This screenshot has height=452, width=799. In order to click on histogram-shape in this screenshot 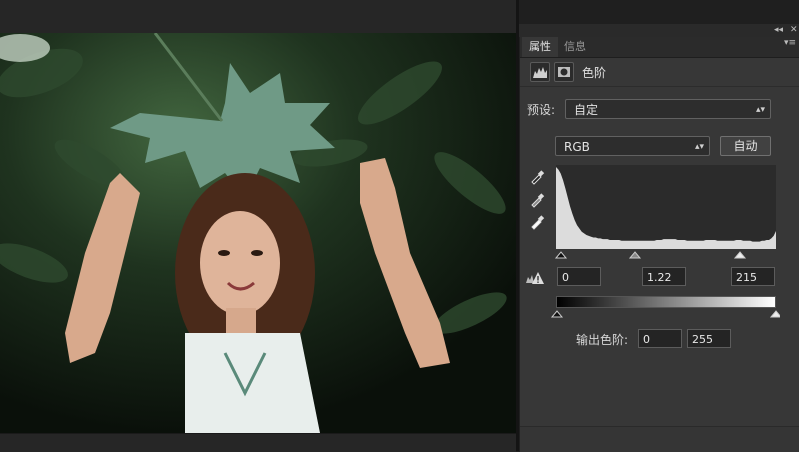, I will do `click(666, 208)`.